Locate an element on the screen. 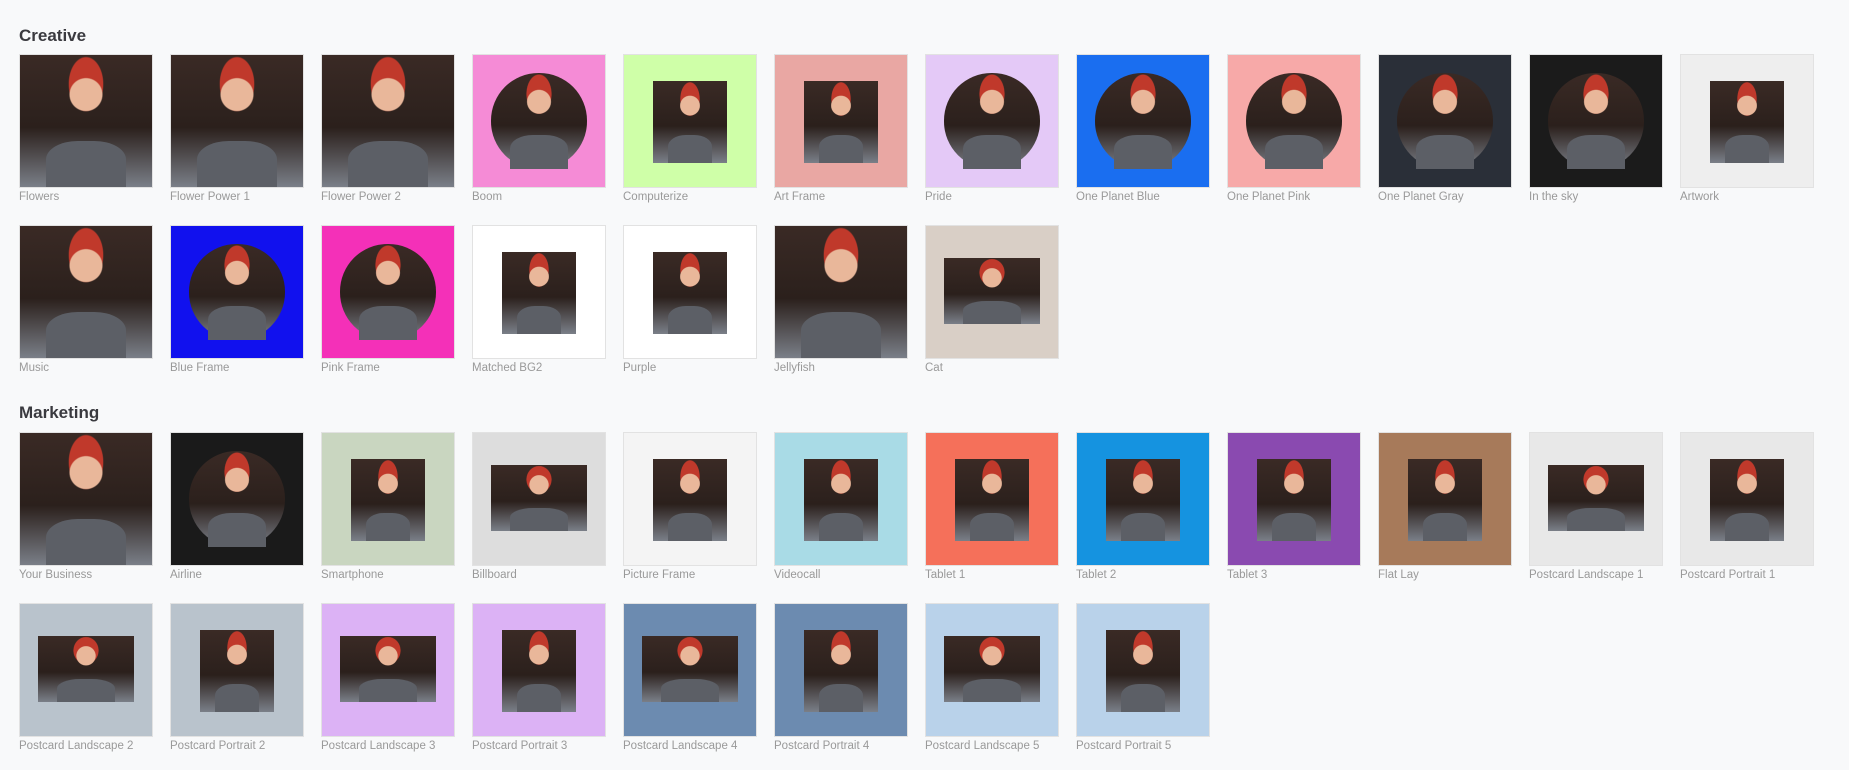  template-card: Matched BG2 is located at coordinates (539, 299).